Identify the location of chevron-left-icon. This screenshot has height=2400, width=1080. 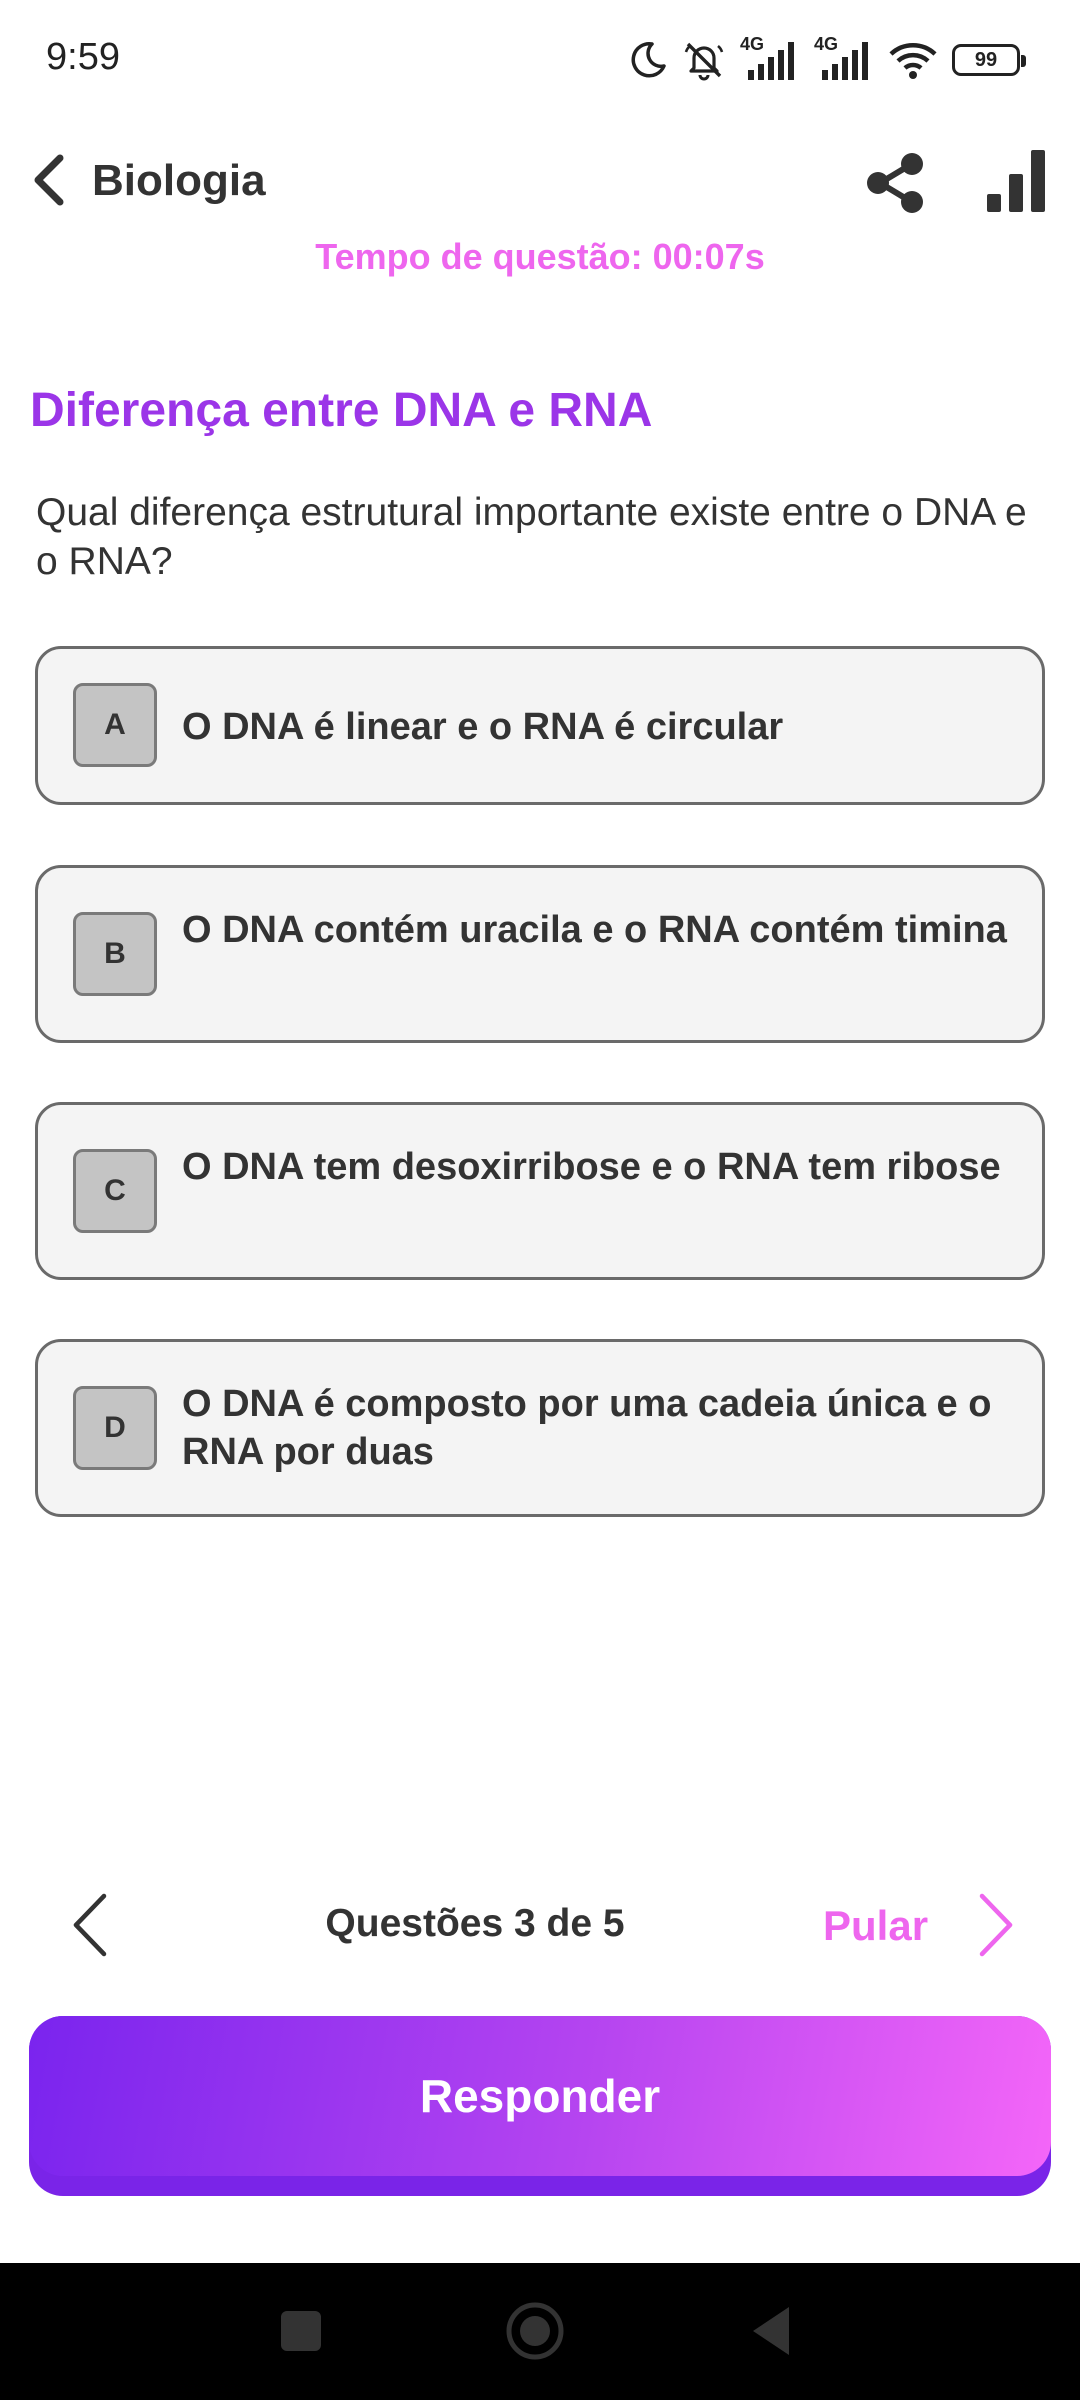
(49, 180).